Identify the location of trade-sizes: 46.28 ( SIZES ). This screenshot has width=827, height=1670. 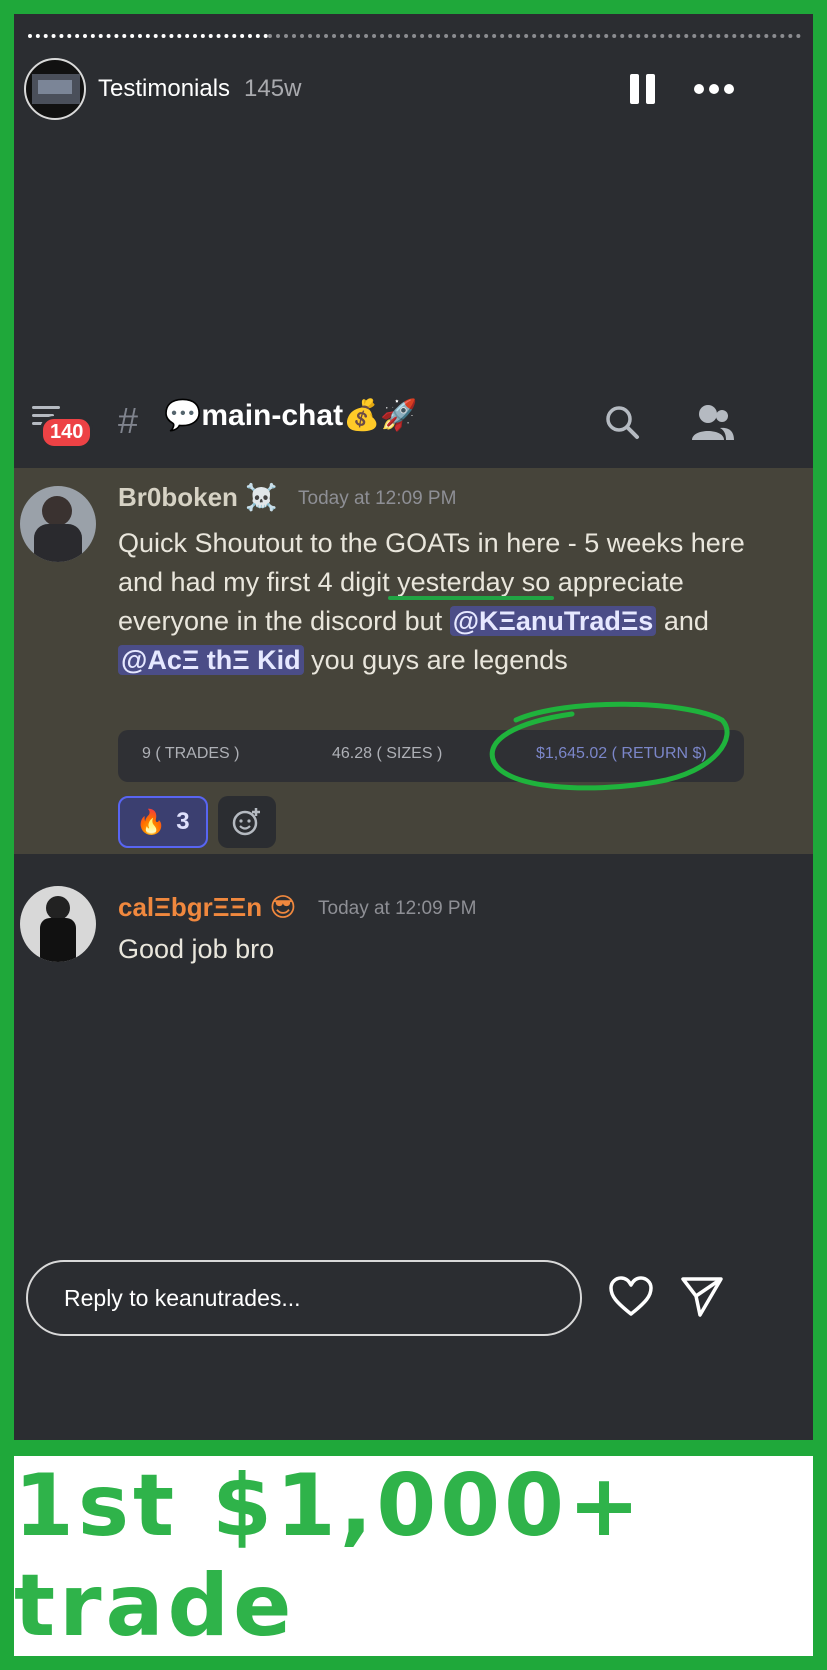
(387, 753).